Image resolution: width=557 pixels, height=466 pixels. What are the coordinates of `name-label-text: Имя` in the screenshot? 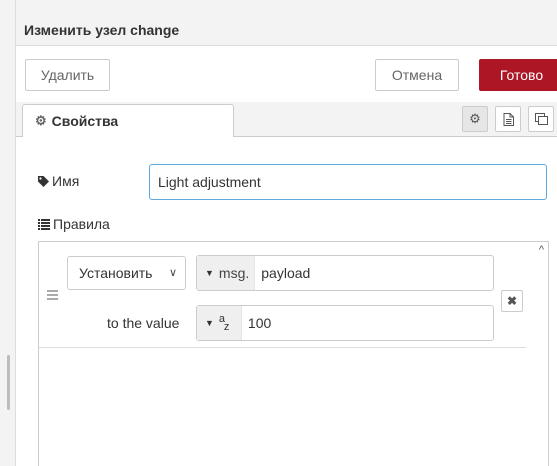 It's located at (66, 181).